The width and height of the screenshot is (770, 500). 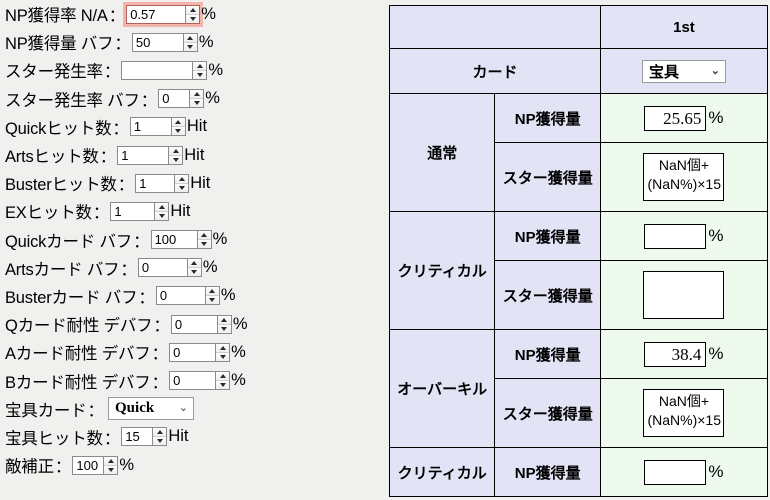 I want to click on number-spinner, so click(x=164, y=70).